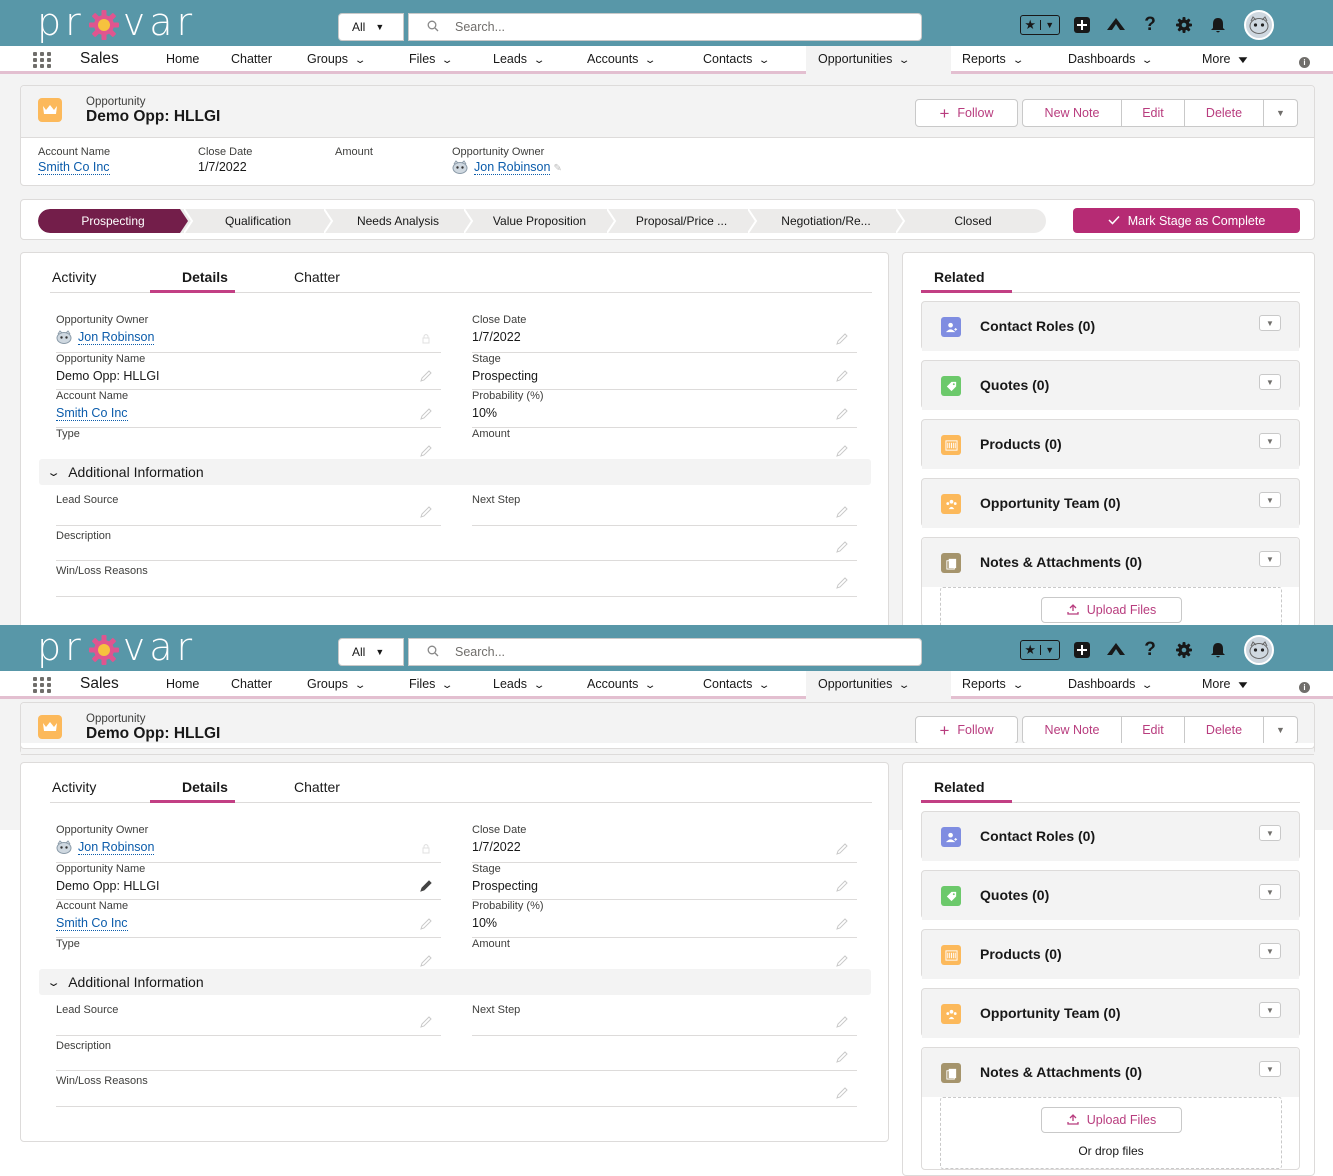 This screenshot has height=1176, width=1333. Describe the element at coordinates (317, 787) in the screenshot. I see `tab-chatter: Chatter` at that location.